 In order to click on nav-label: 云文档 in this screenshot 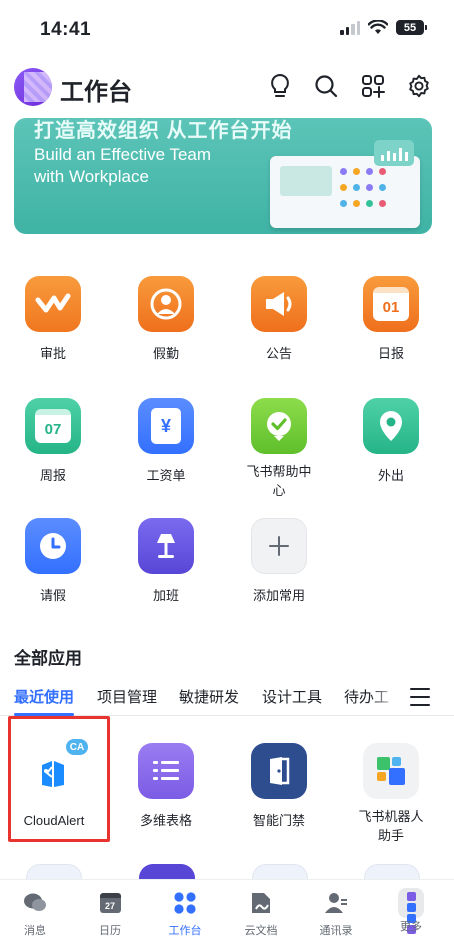, I will do `click(261, 931)`.